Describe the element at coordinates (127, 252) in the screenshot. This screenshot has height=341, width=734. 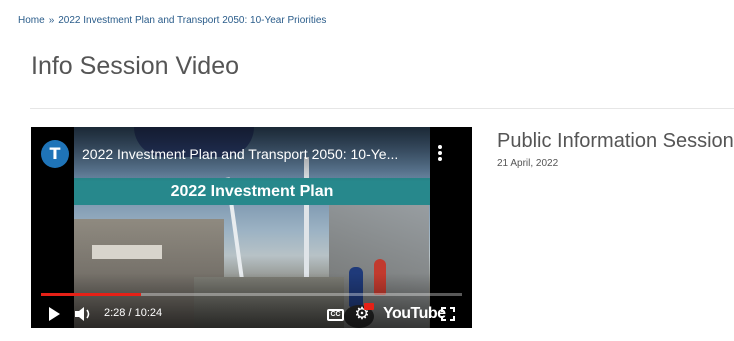
I see `station-ledge` at that location.